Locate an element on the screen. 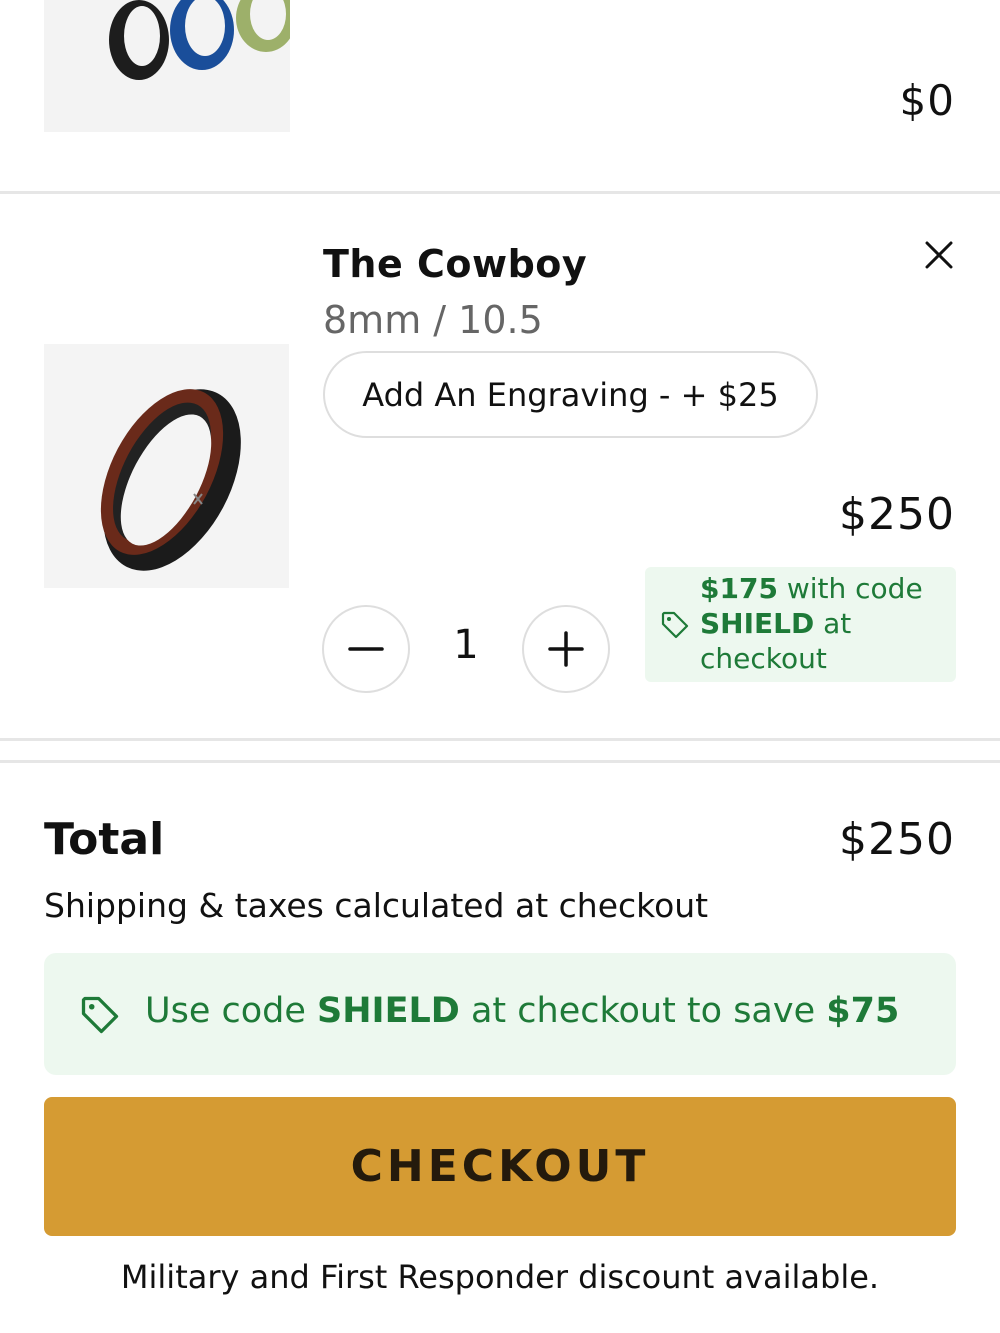 This screenshot has width=1000, height=1333. checkout-label: CHECKOUT is located at coordinates (500, 1166).